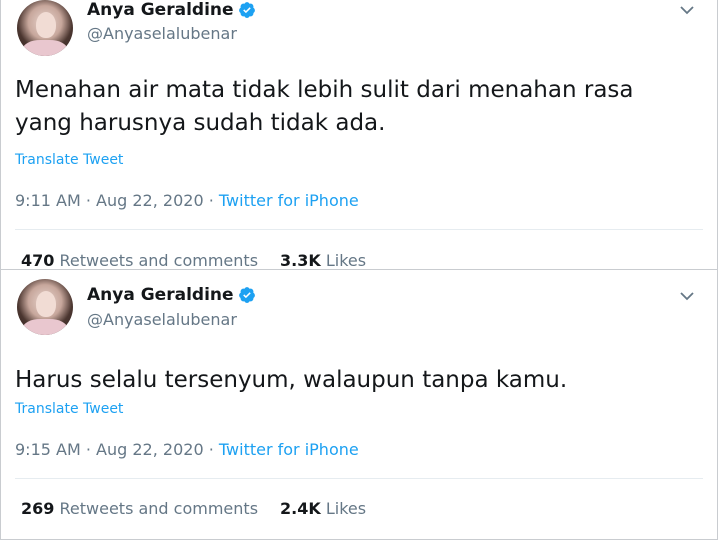  What do you see at coordinates (300, 508) in the screenshot?
I see `likes-count: 2.4K` at bounding box center [300, 508].